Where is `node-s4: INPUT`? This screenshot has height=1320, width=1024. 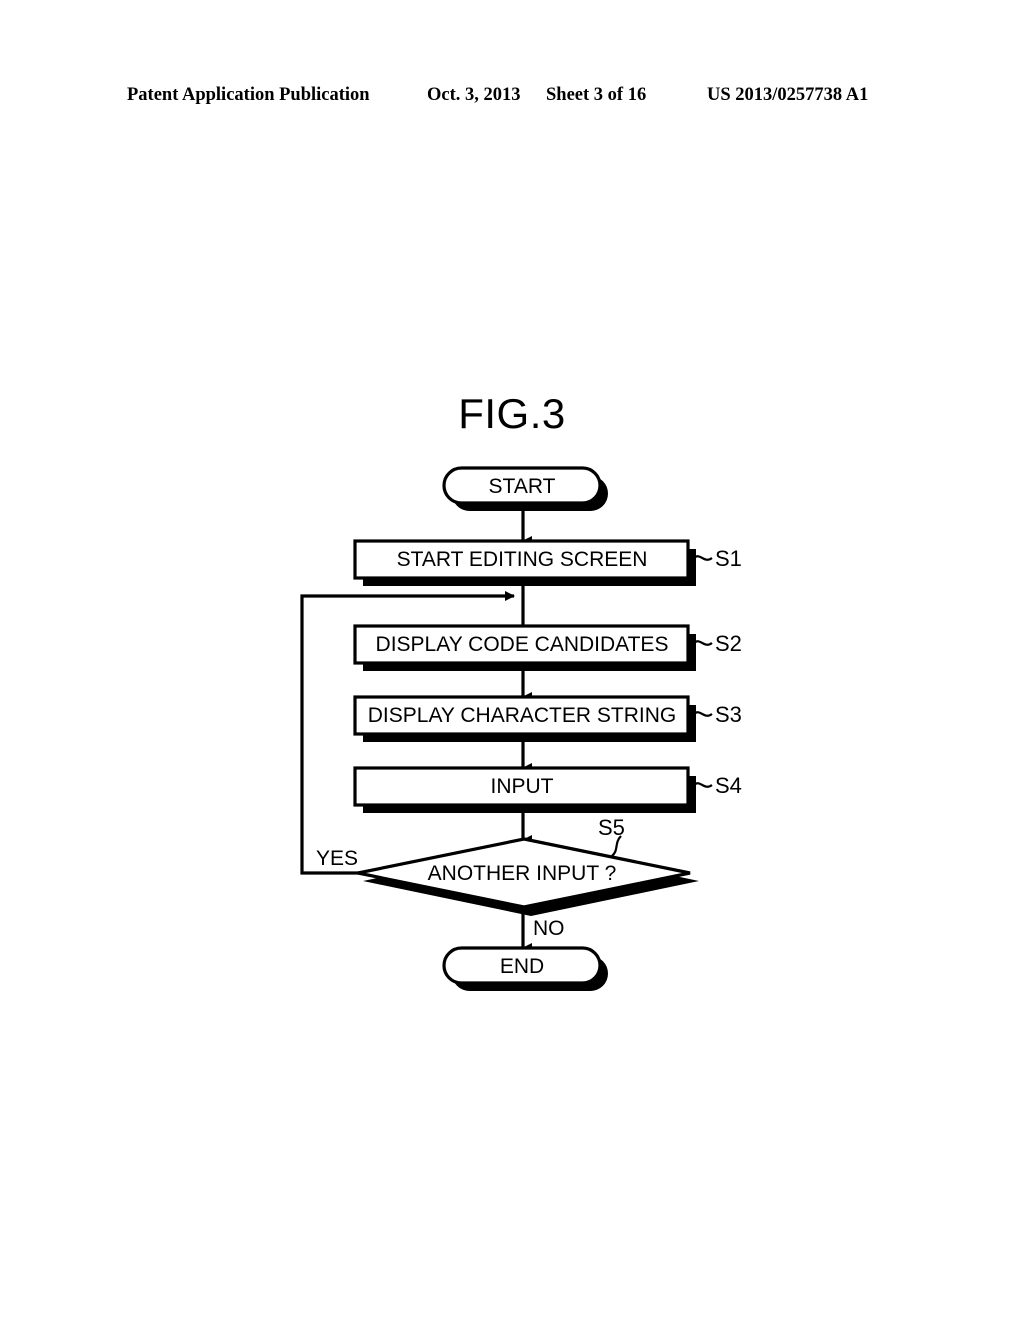 node-s4: INPUT is located at coordinates (524, 789).